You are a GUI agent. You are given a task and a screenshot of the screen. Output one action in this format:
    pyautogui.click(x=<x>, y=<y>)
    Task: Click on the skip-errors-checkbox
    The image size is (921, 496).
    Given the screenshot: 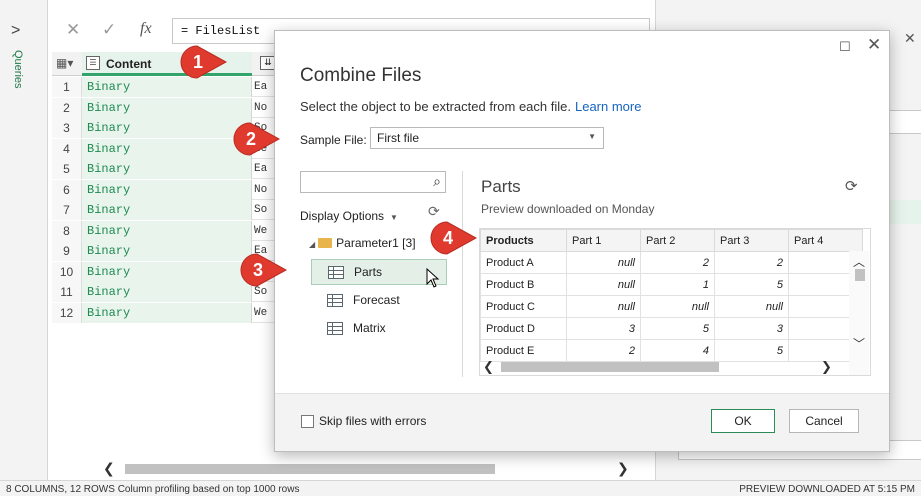 What is the action you would take?
    pyautogui.click(x=307, y=421)
    